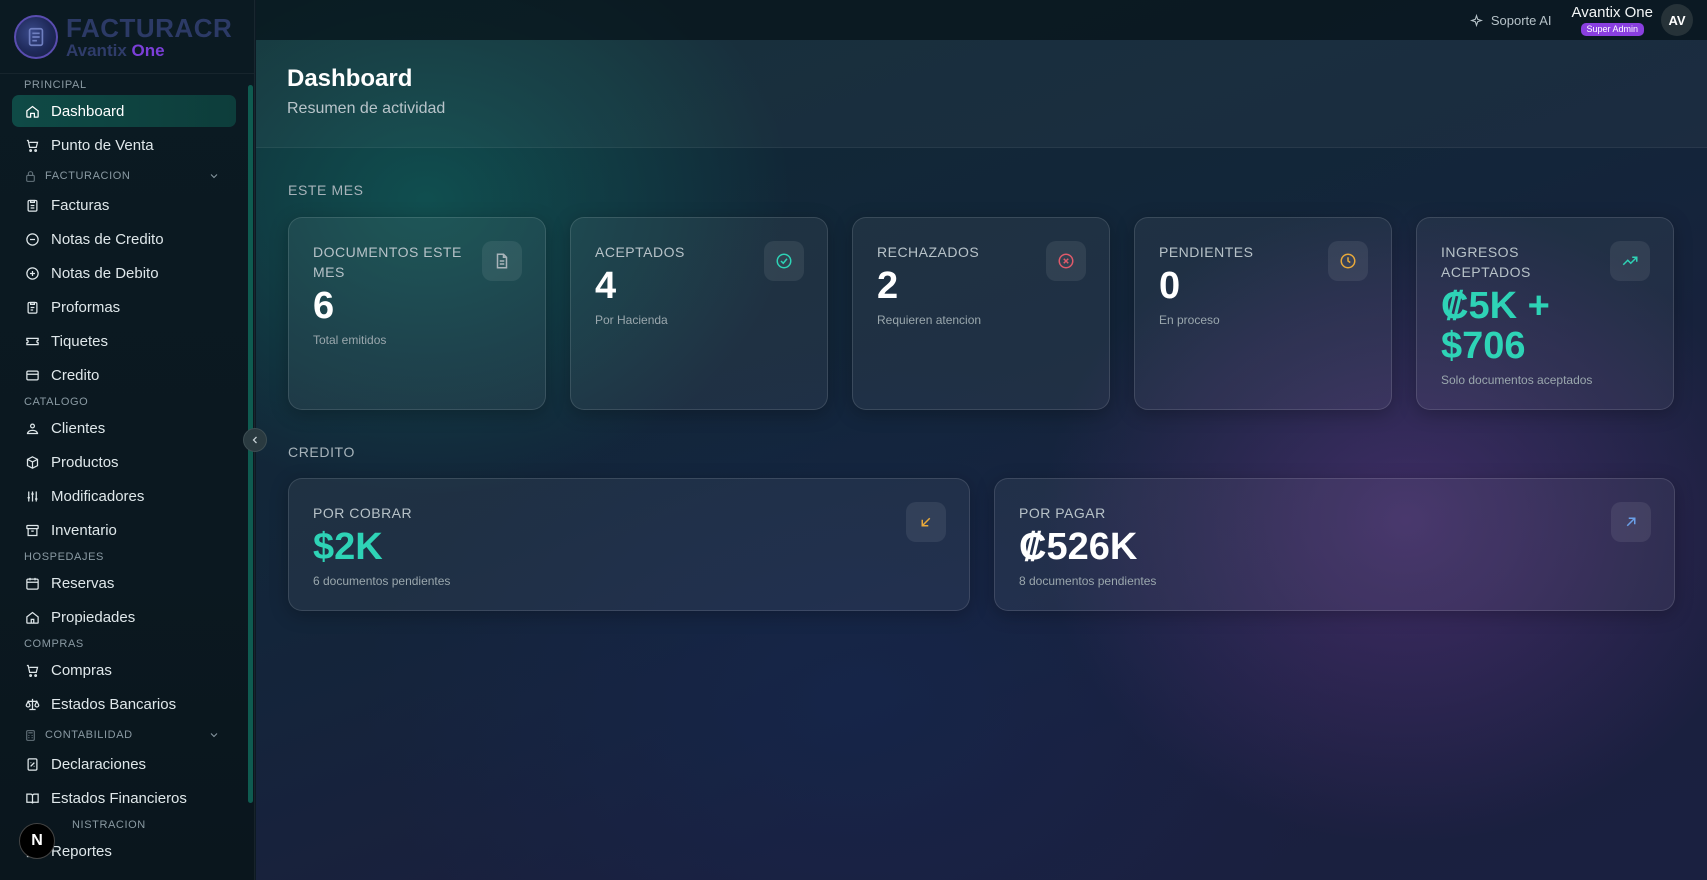  What do you see at coordinates (32, 239) in the screenshot?
I see `minus-circle-icon` at bounding box center [32, 239].